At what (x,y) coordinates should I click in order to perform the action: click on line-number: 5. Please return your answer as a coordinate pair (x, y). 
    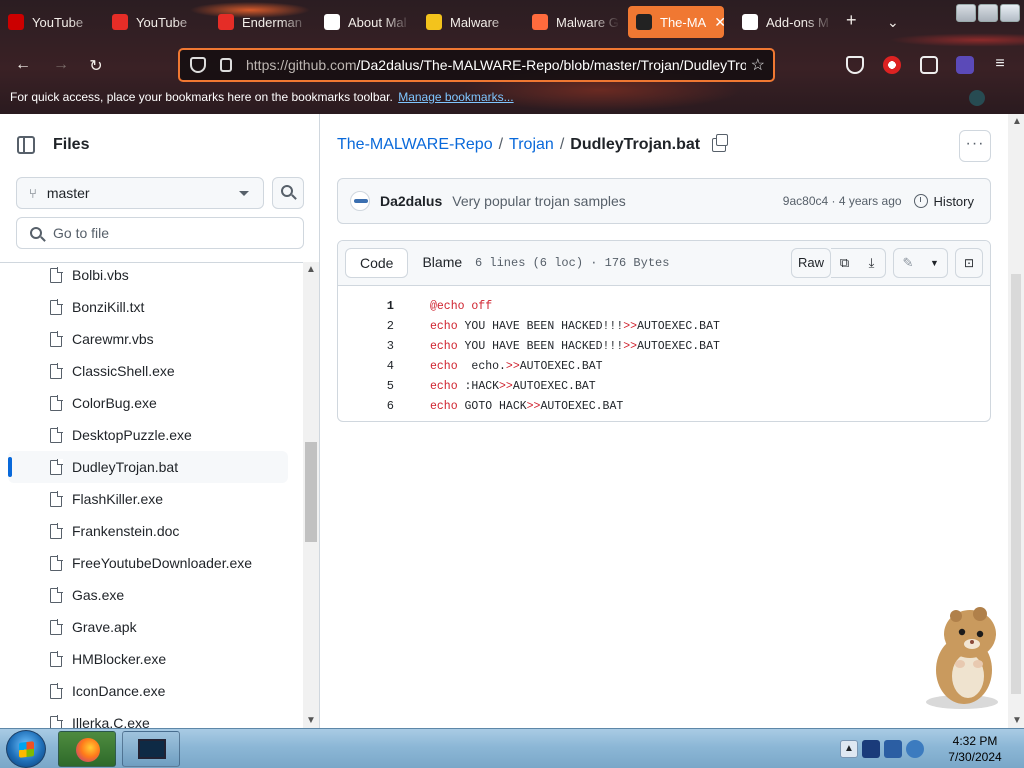
    Looking at the image, I should click on (366, 386).